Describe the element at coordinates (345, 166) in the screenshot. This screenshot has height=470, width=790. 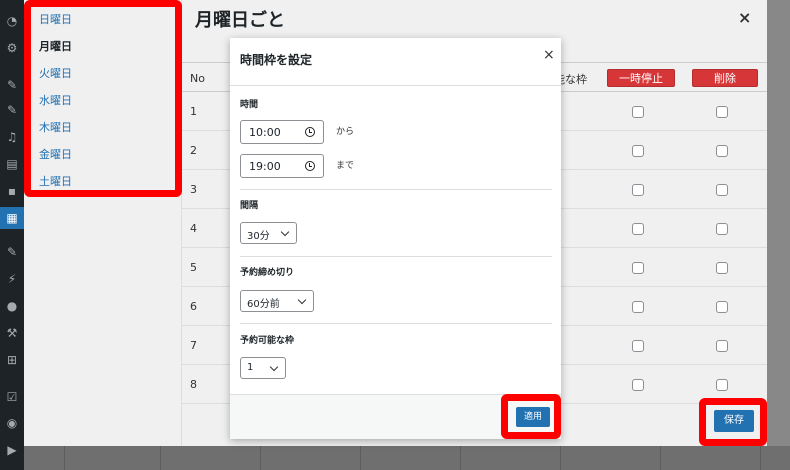
I see `end-suffix: まで` at that location.